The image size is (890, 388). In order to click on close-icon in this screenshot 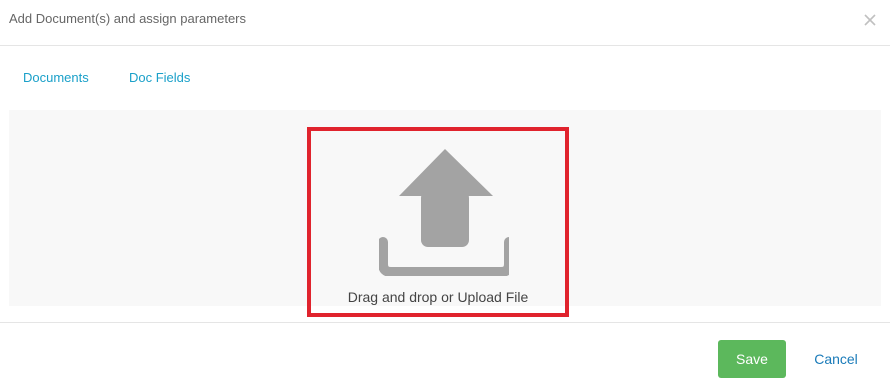, I will do `click(870, 19)`.